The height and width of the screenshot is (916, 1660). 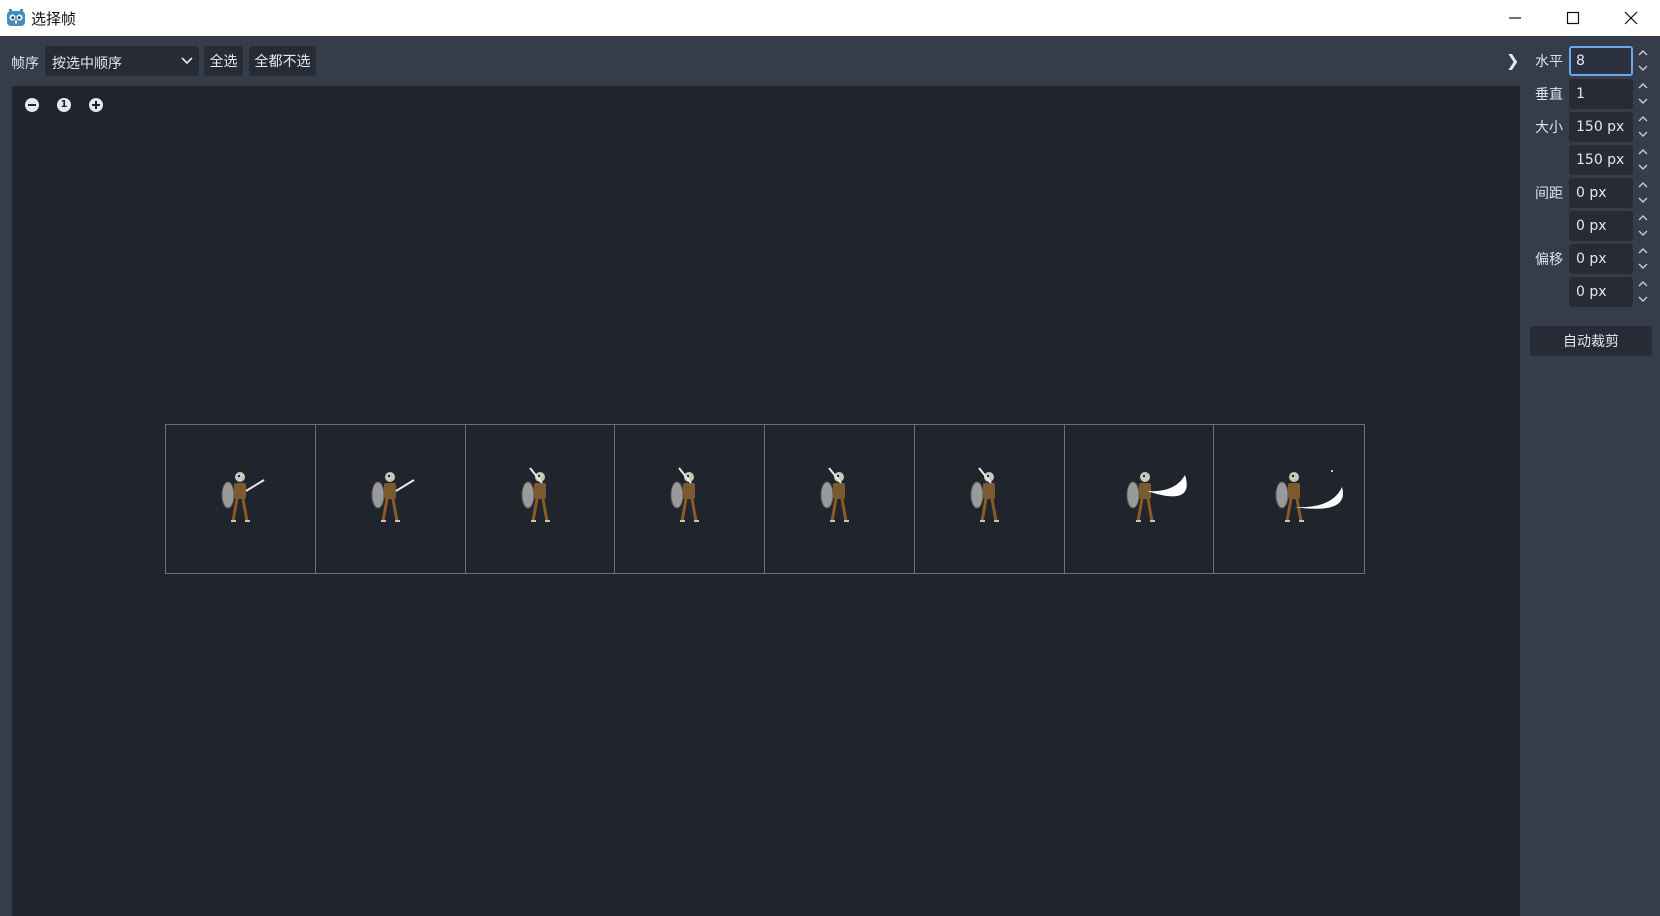 I want to click on separation-y-input, so click(x=1601, y=226).